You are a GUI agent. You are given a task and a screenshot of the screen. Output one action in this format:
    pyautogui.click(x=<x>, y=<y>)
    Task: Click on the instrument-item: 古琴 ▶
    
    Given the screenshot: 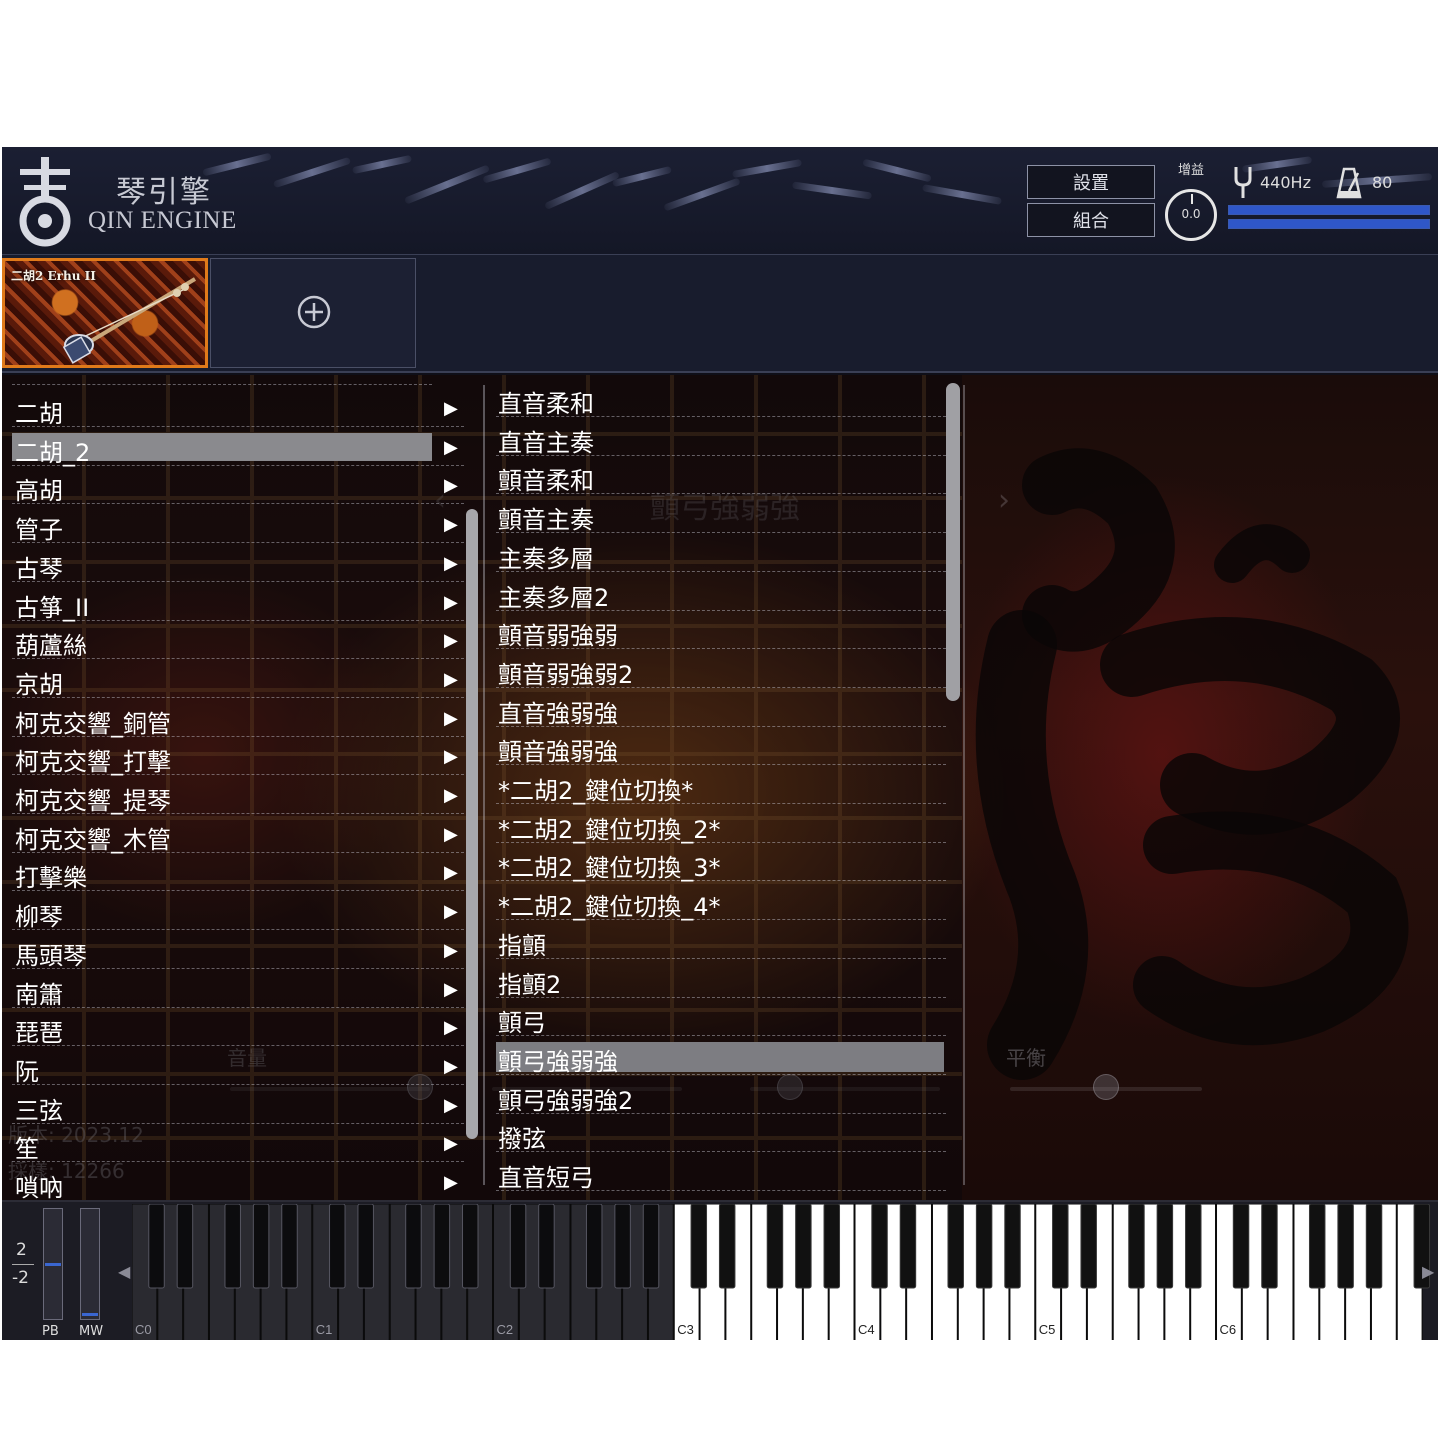 What is the action you would take?
    pyautogui.click(x=238, y=563)
    